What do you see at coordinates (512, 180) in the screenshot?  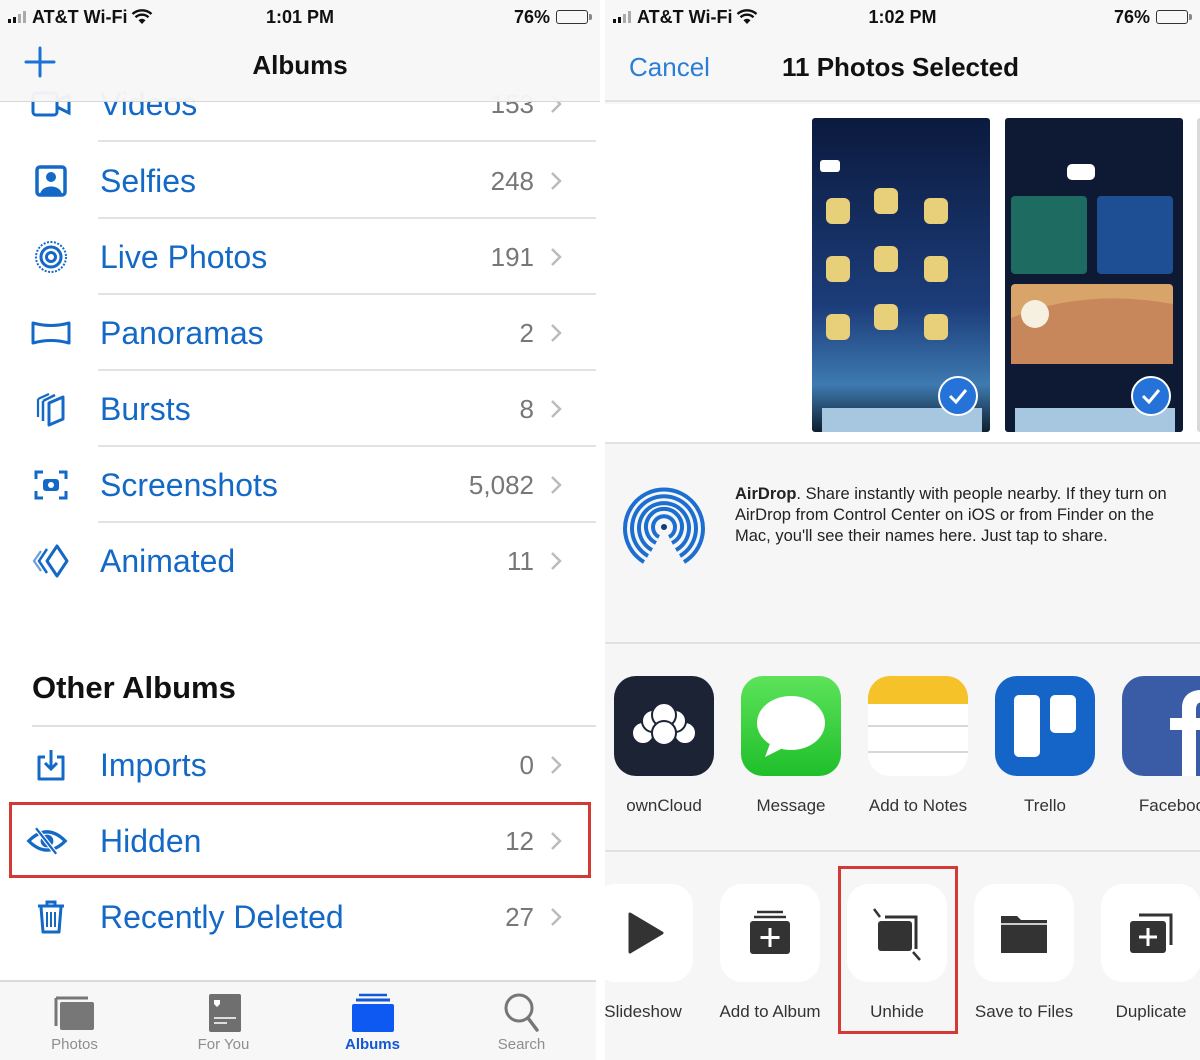 I see `album-count: 248` at bounding box center [512, 180].